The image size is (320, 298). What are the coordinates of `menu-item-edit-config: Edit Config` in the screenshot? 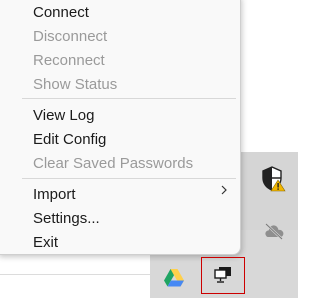 It's located at (69, 140).